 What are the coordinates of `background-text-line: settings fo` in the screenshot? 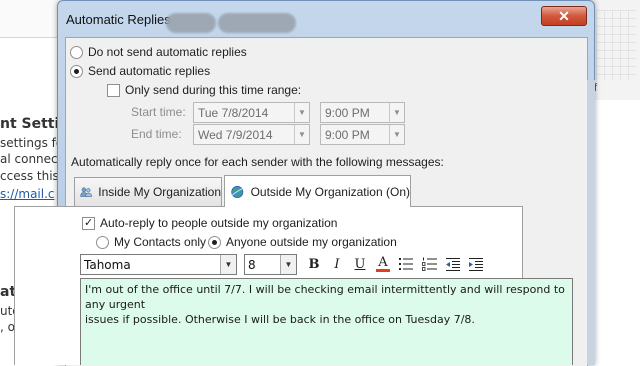 It's located at (32, 143).